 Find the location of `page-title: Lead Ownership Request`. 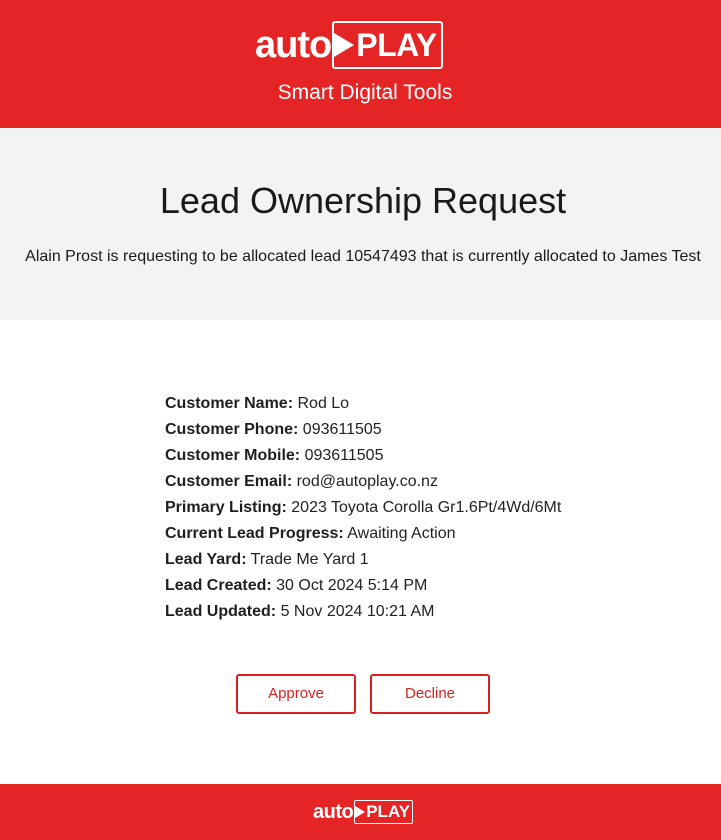

page-title: Lead Ownership Request is located at coordinates (363, 200).